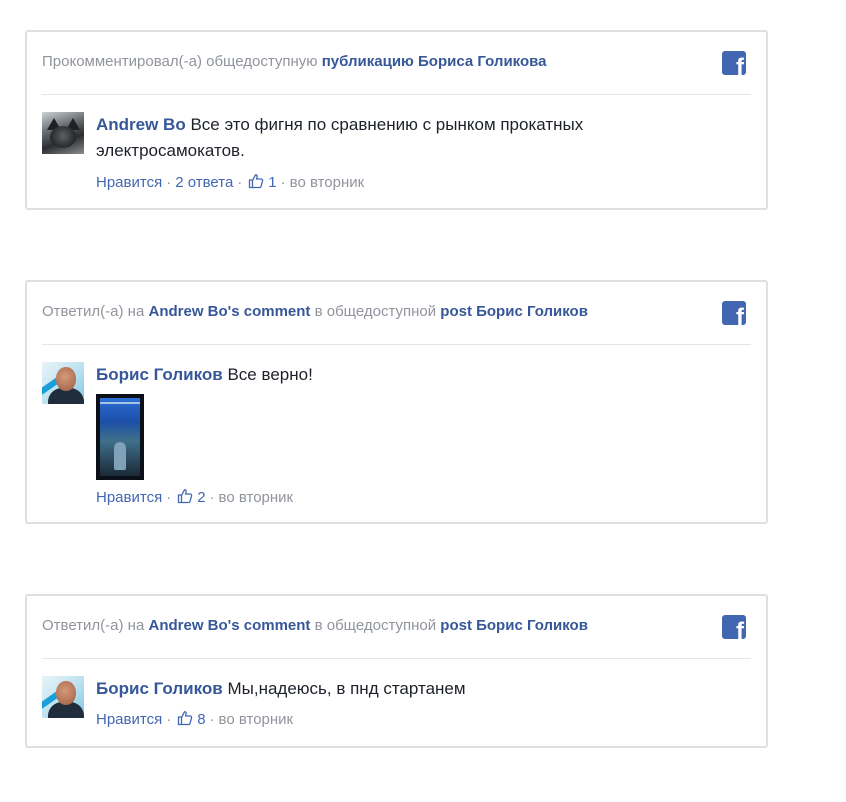  What do you see at coordinates (120, 437) in the screenshot?
I see `attached-image-thumbnail` at bounding box center [120, 437].